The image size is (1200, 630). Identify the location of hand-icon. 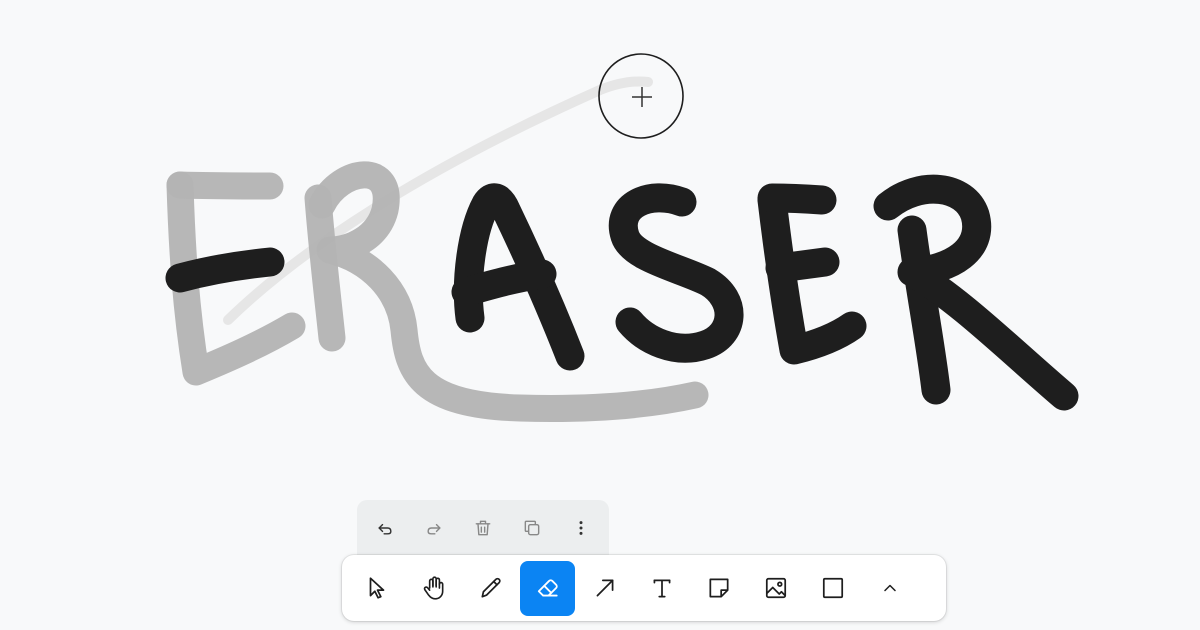
(433, 588).